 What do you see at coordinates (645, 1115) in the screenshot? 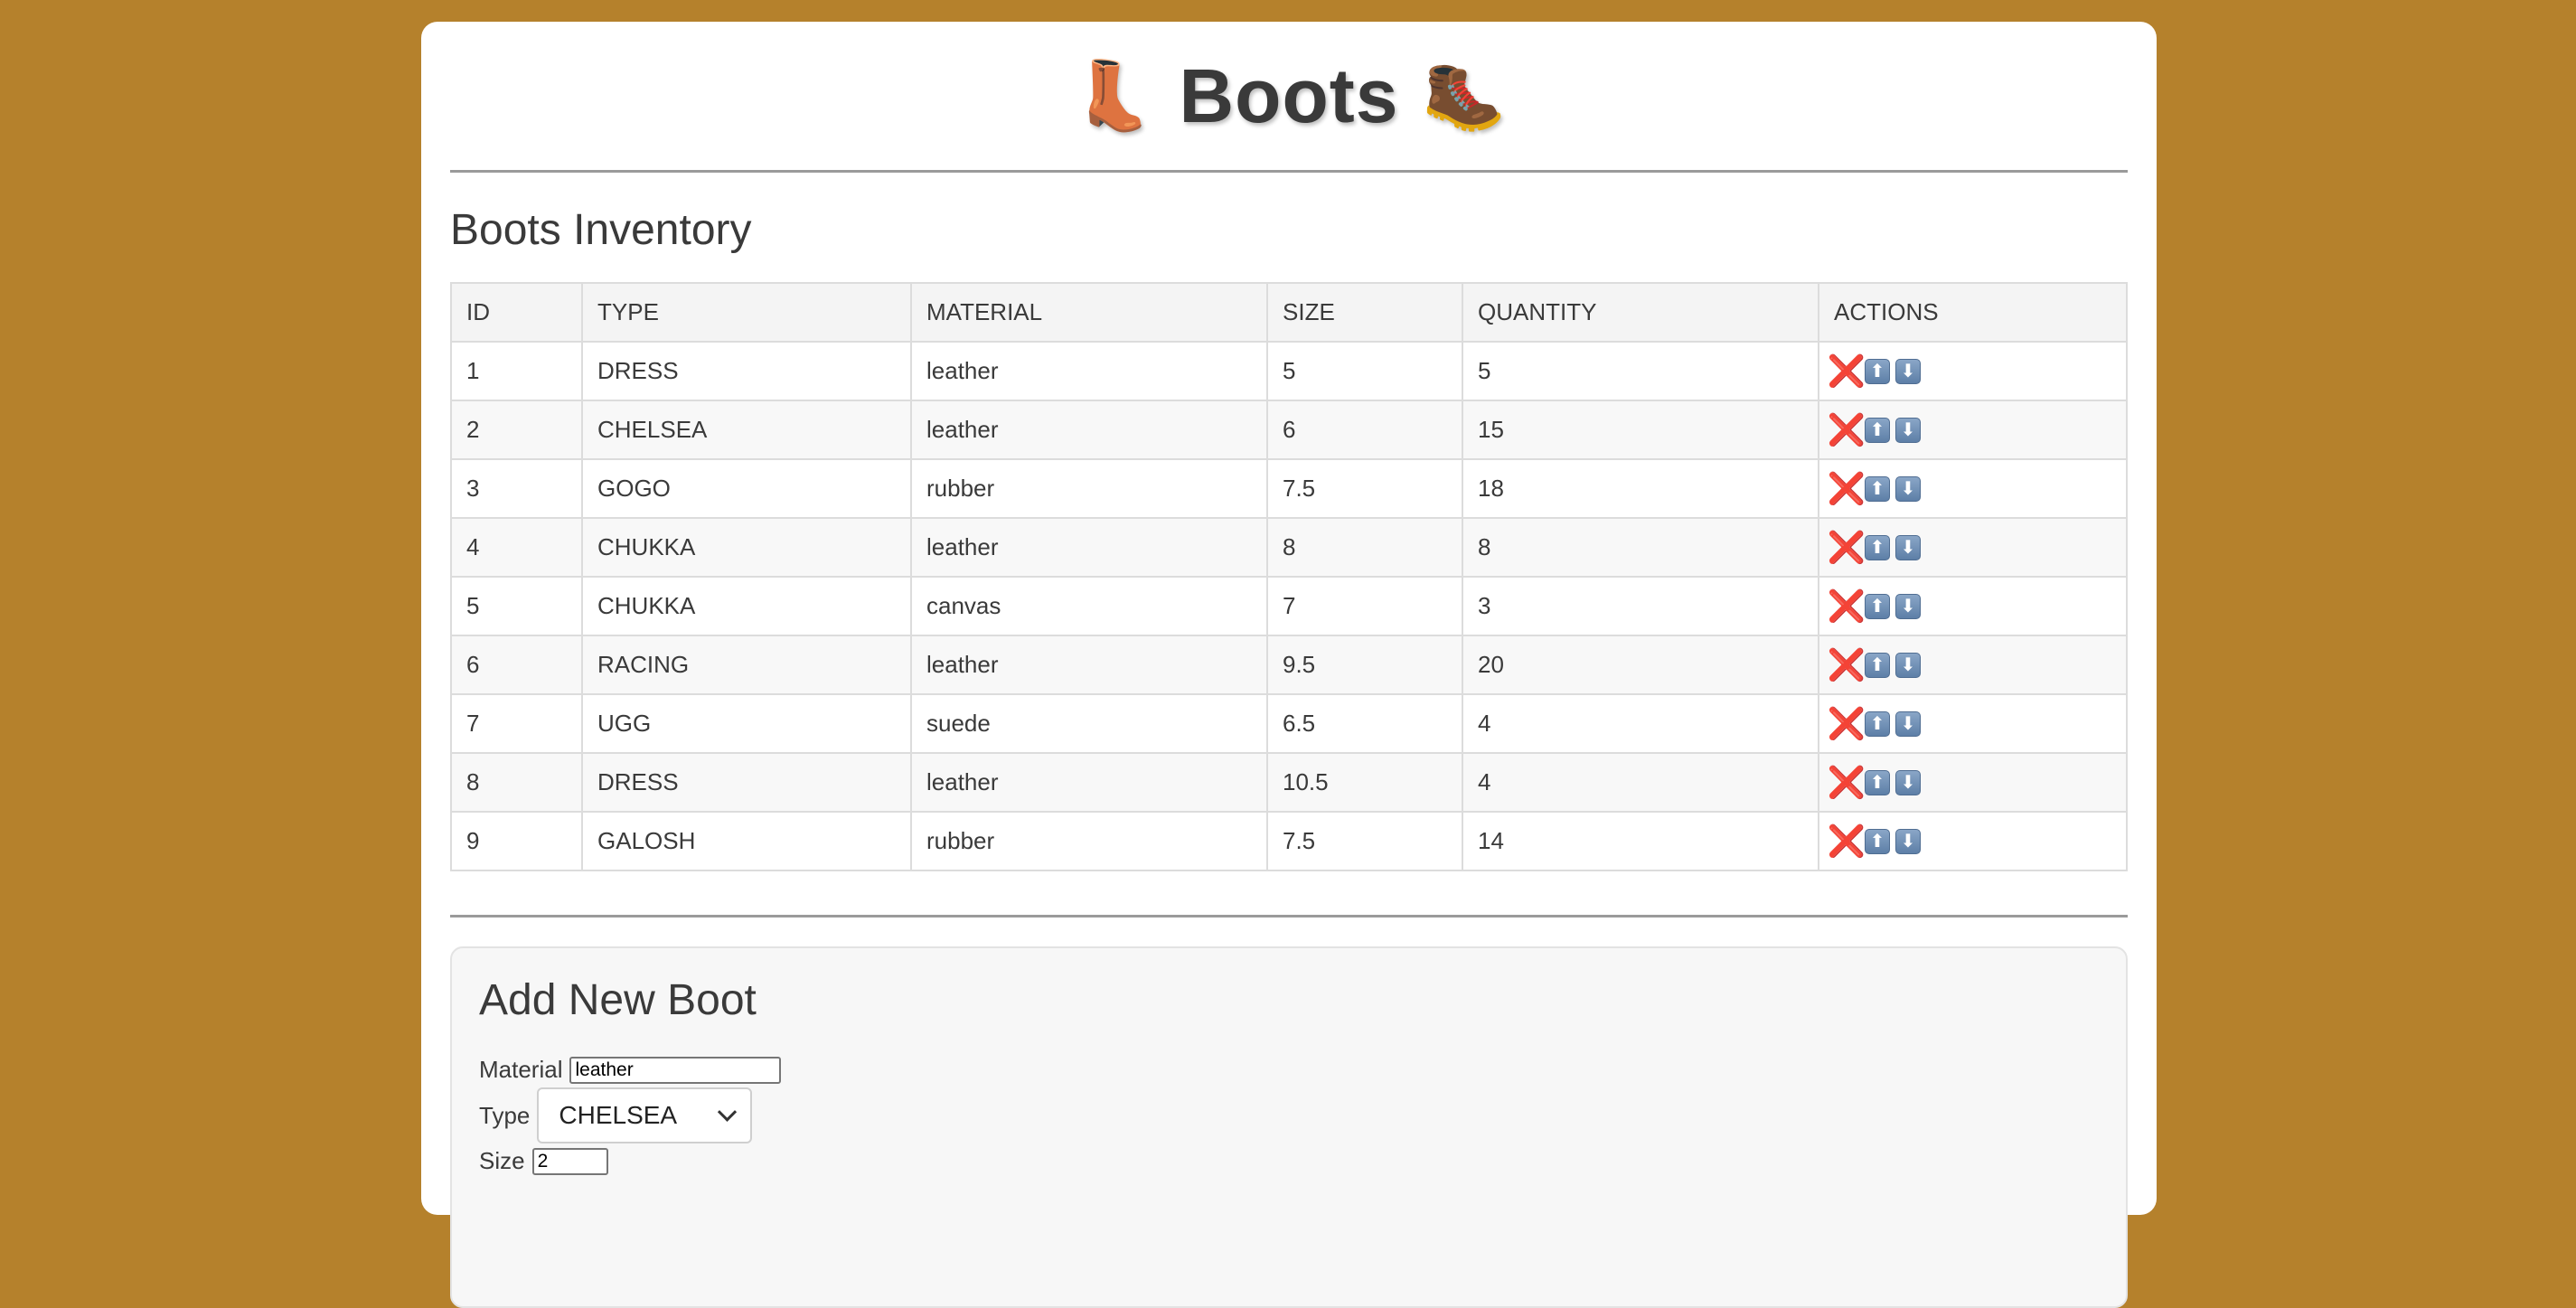
I see `type-select: CHELSEA` at bounding box center [645, 1115].